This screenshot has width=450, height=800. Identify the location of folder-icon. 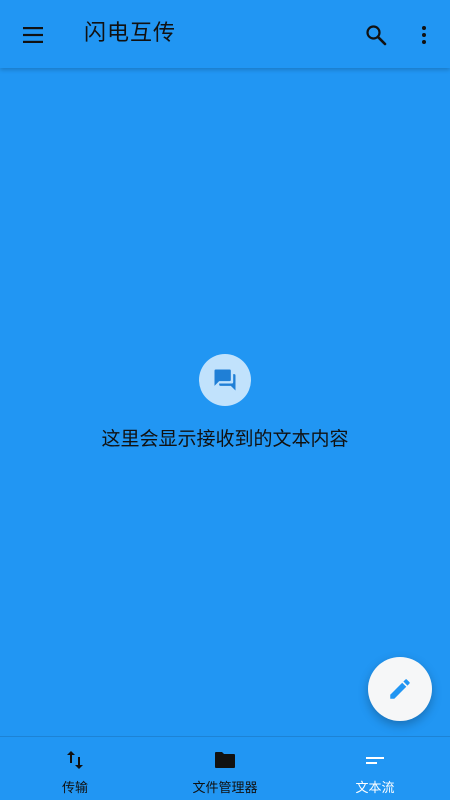
(225, 760).